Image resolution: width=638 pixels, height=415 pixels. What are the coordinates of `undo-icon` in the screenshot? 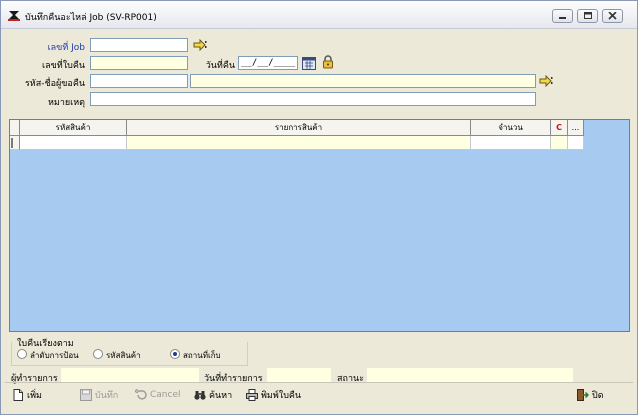 It's located at (141, 394).